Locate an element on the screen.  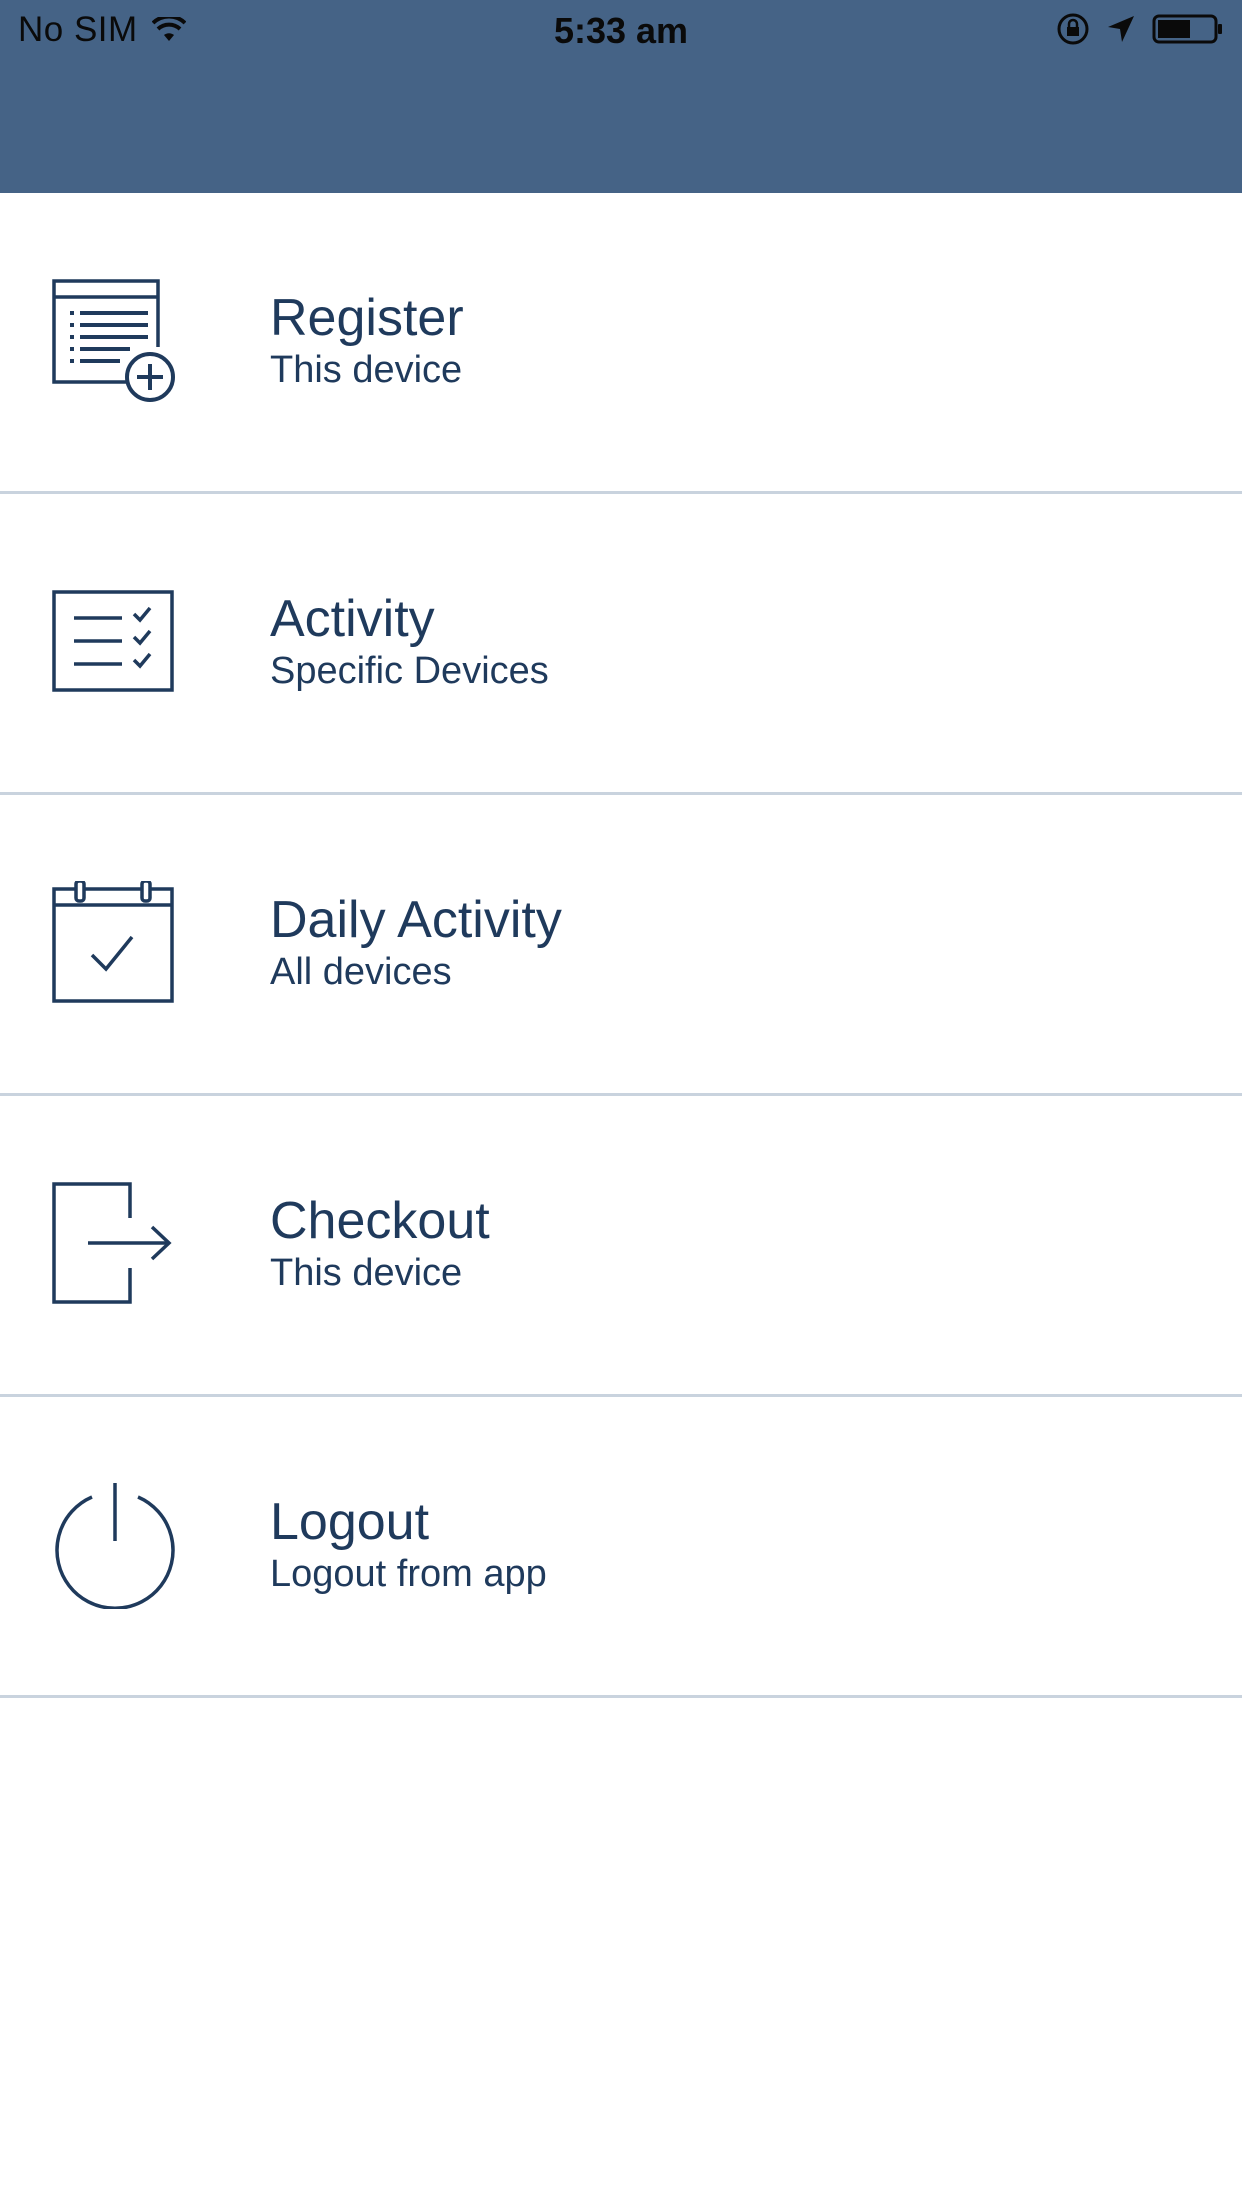
menu-item-checkout: Checkout This device is located at coordinates (621, 1246).